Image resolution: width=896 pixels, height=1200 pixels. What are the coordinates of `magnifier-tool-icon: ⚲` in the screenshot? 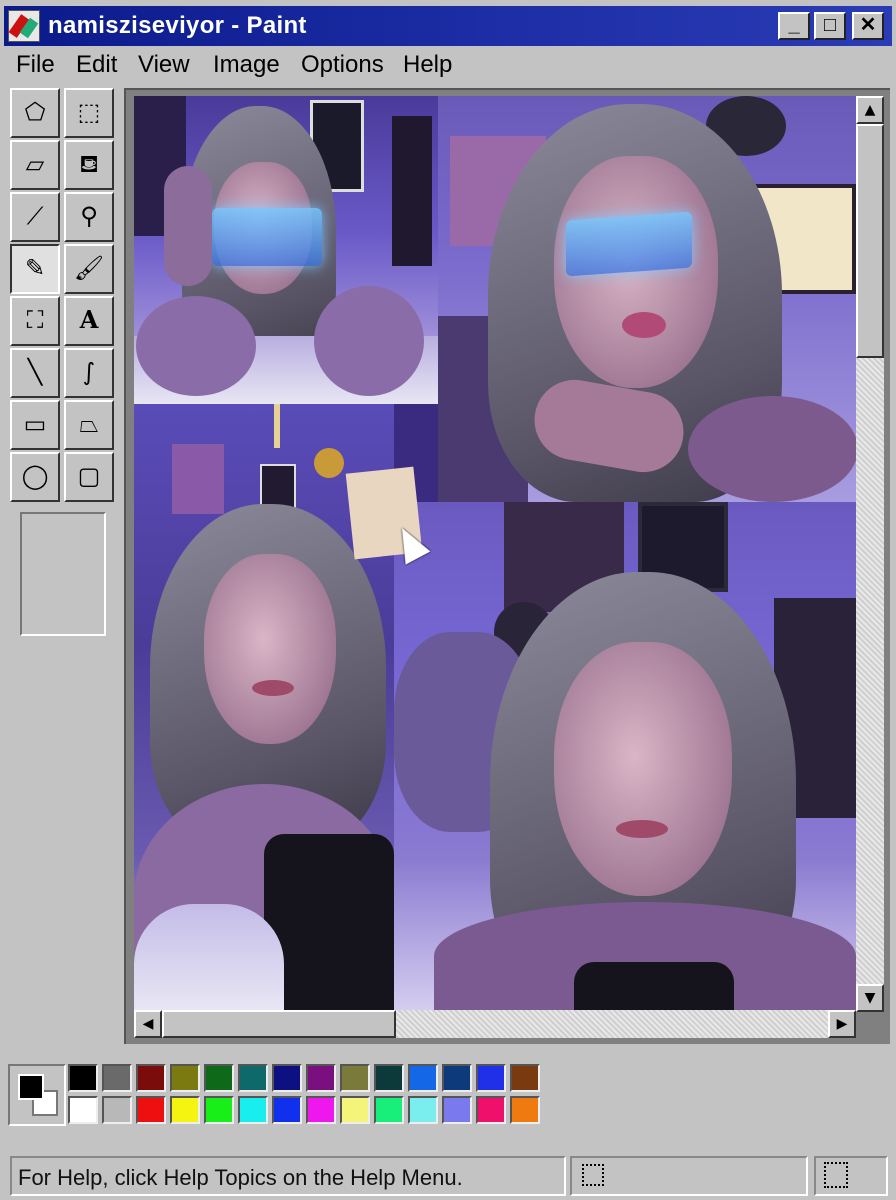 It's located at (89, 217).